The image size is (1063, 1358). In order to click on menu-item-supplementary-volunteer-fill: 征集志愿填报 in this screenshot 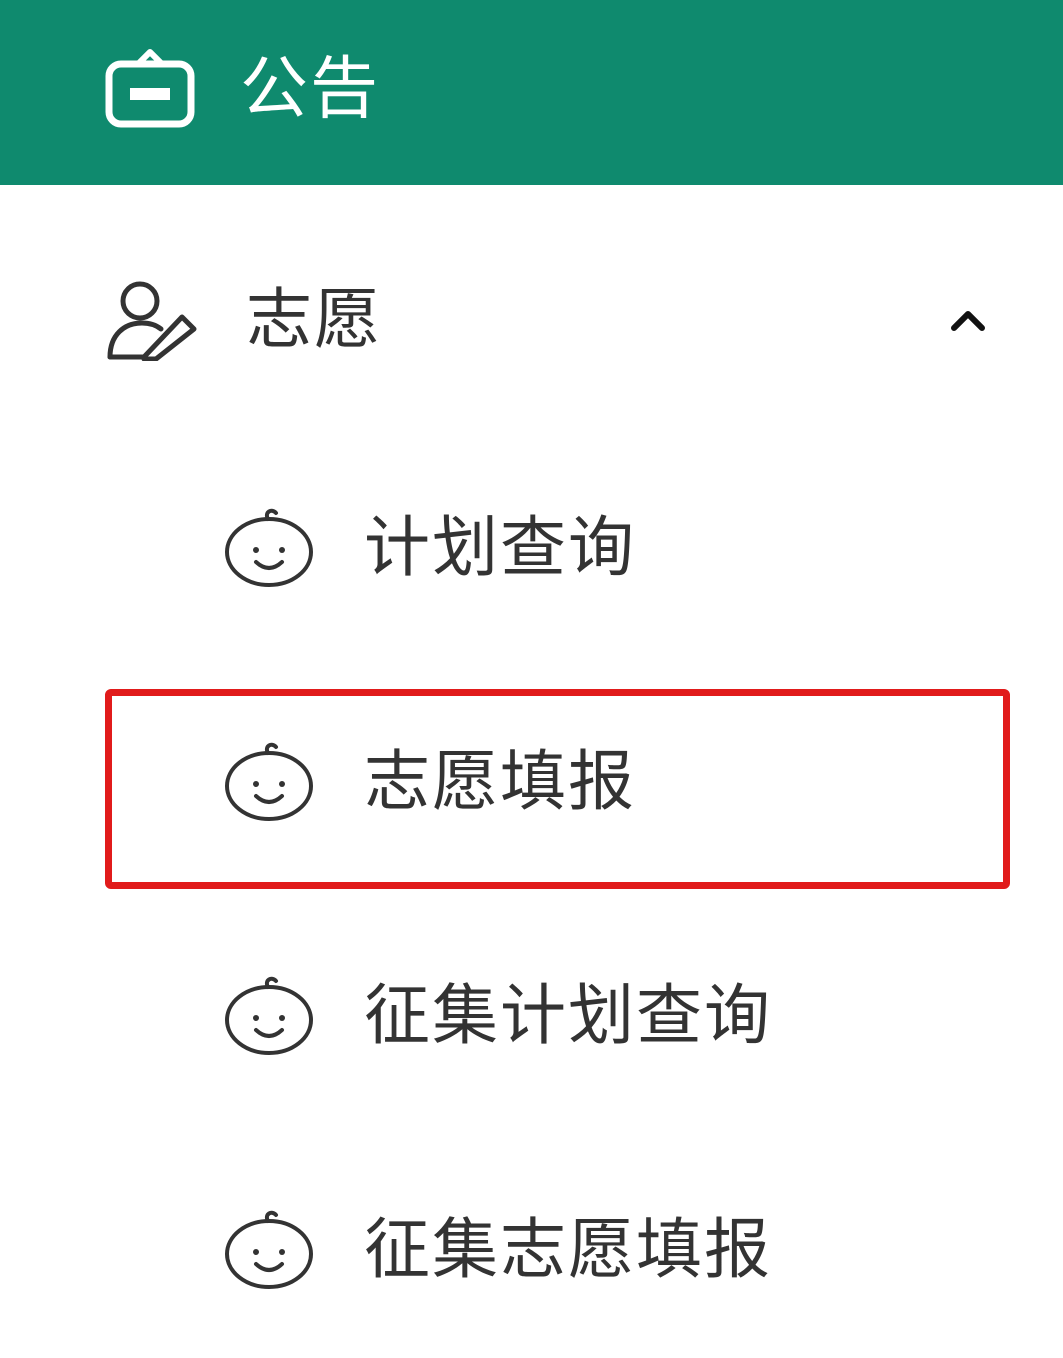, I will do `click(531, 1252)`.